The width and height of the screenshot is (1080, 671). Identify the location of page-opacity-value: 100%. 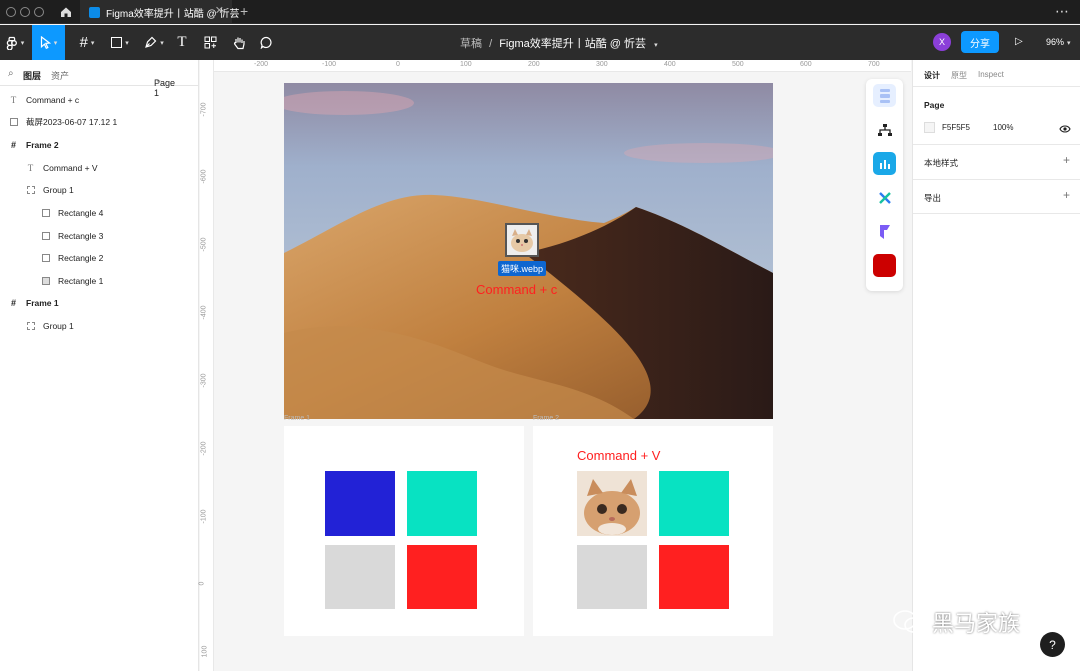
(1003, 127).